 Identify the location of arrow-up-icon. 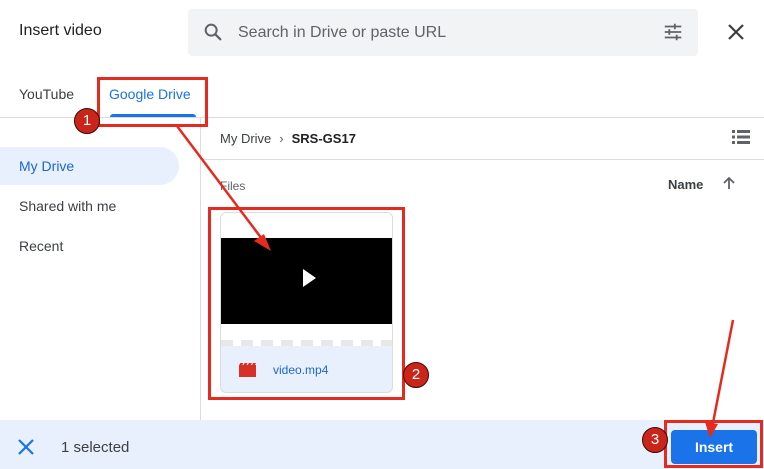
(729, 183).